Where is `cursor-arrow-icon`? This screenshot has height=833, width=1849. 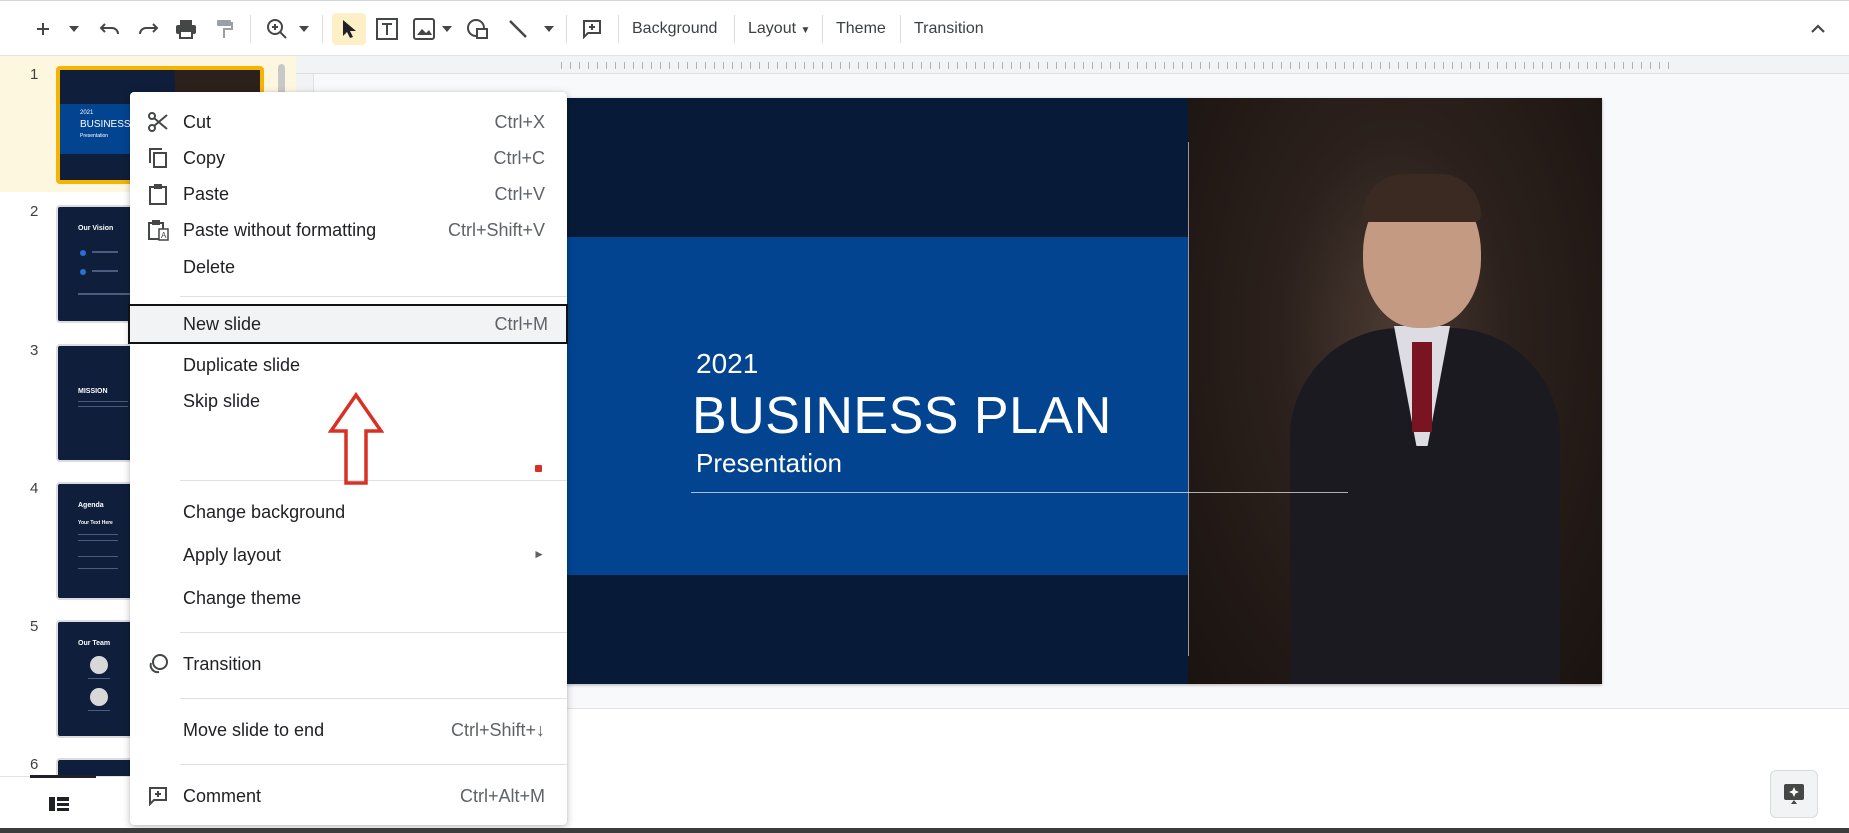
cursor-arrow-icon is located at coordinates (349, 29).